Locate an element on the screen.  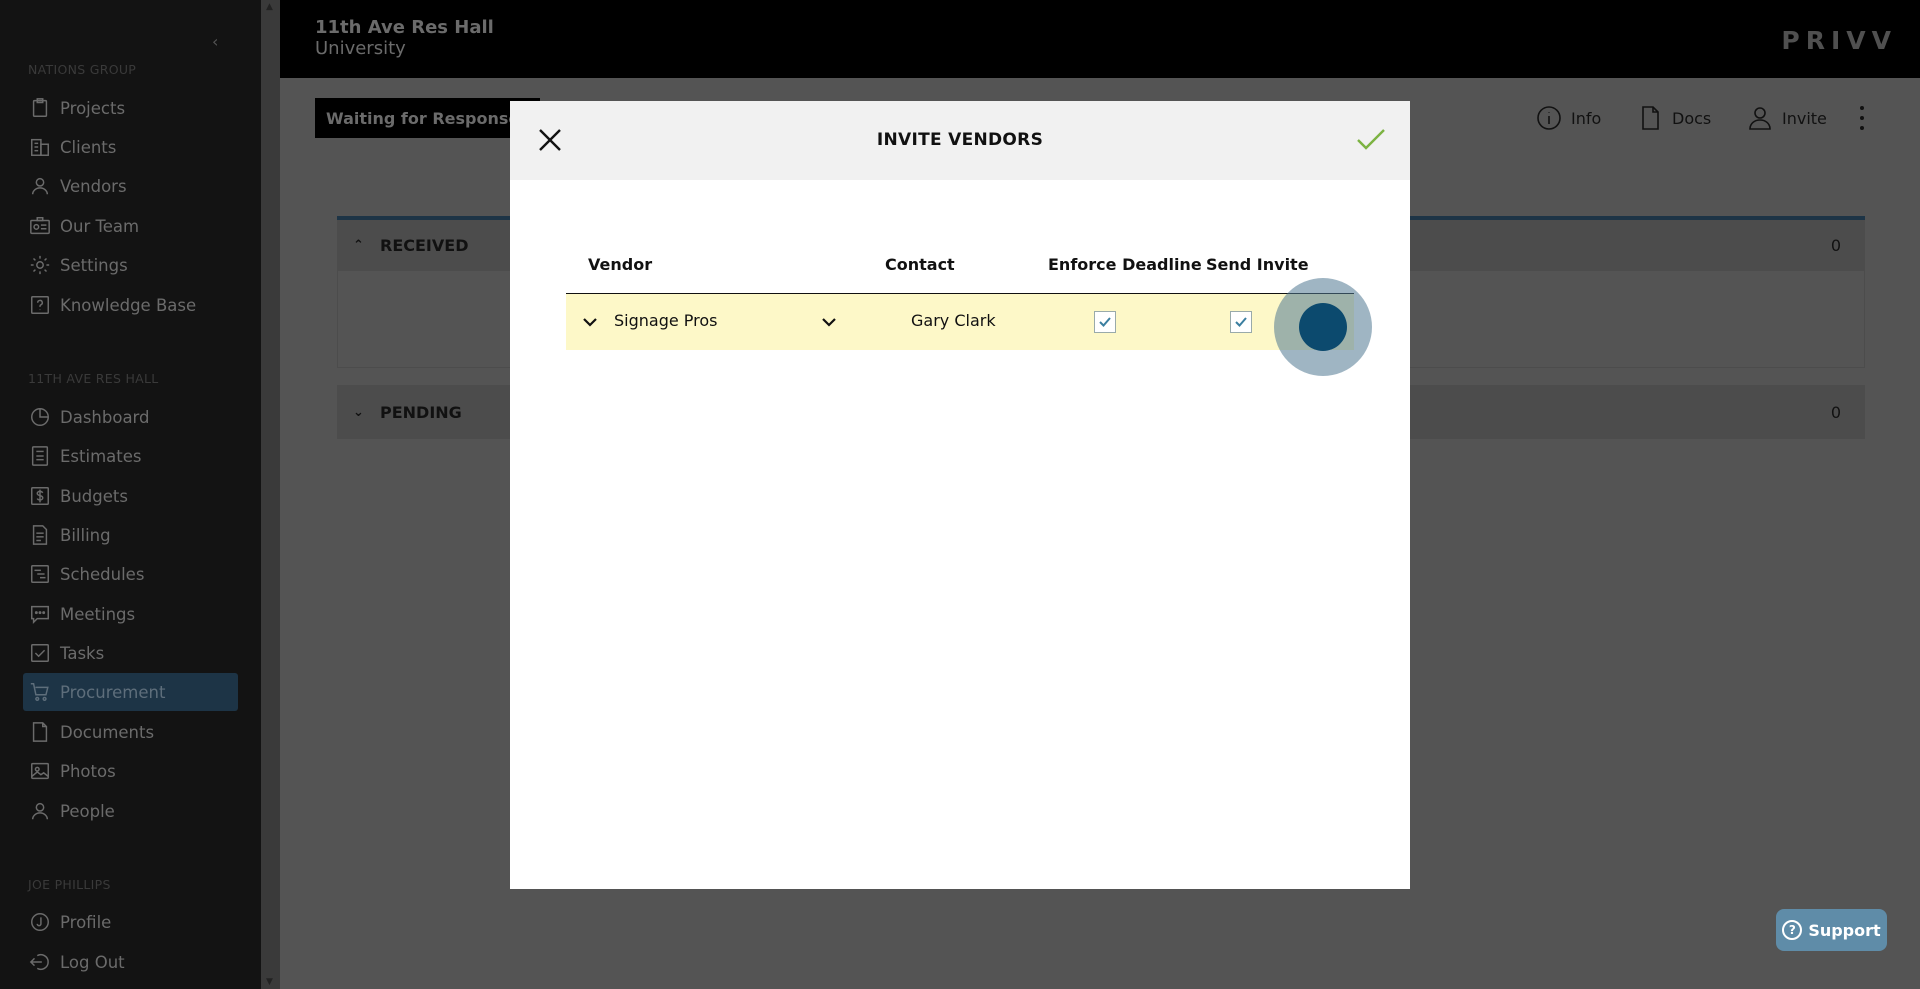
checkmark-icon is located at coordinates (1371, 139).